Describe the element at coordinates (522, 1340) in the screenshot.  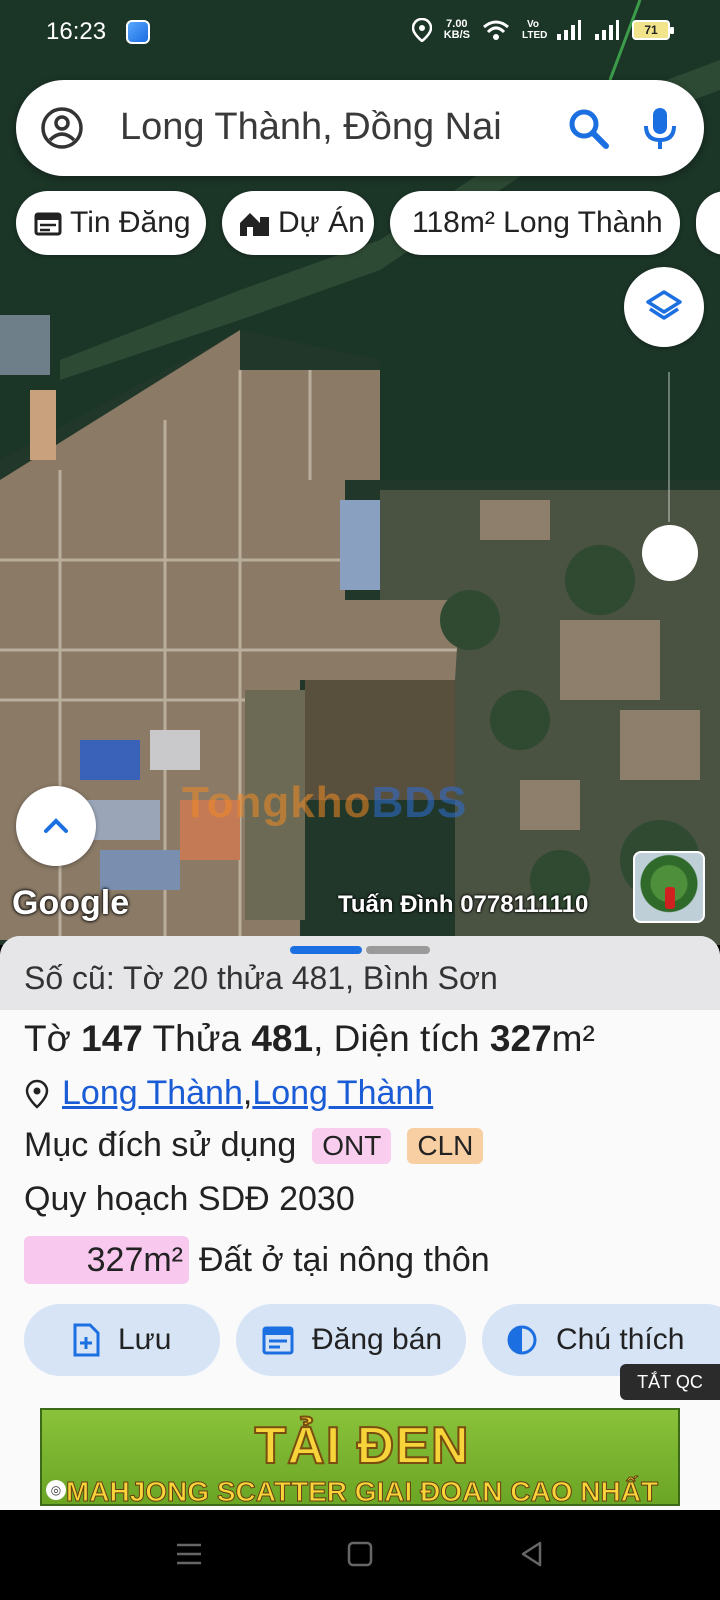
I see `contrast-icon` at that location.